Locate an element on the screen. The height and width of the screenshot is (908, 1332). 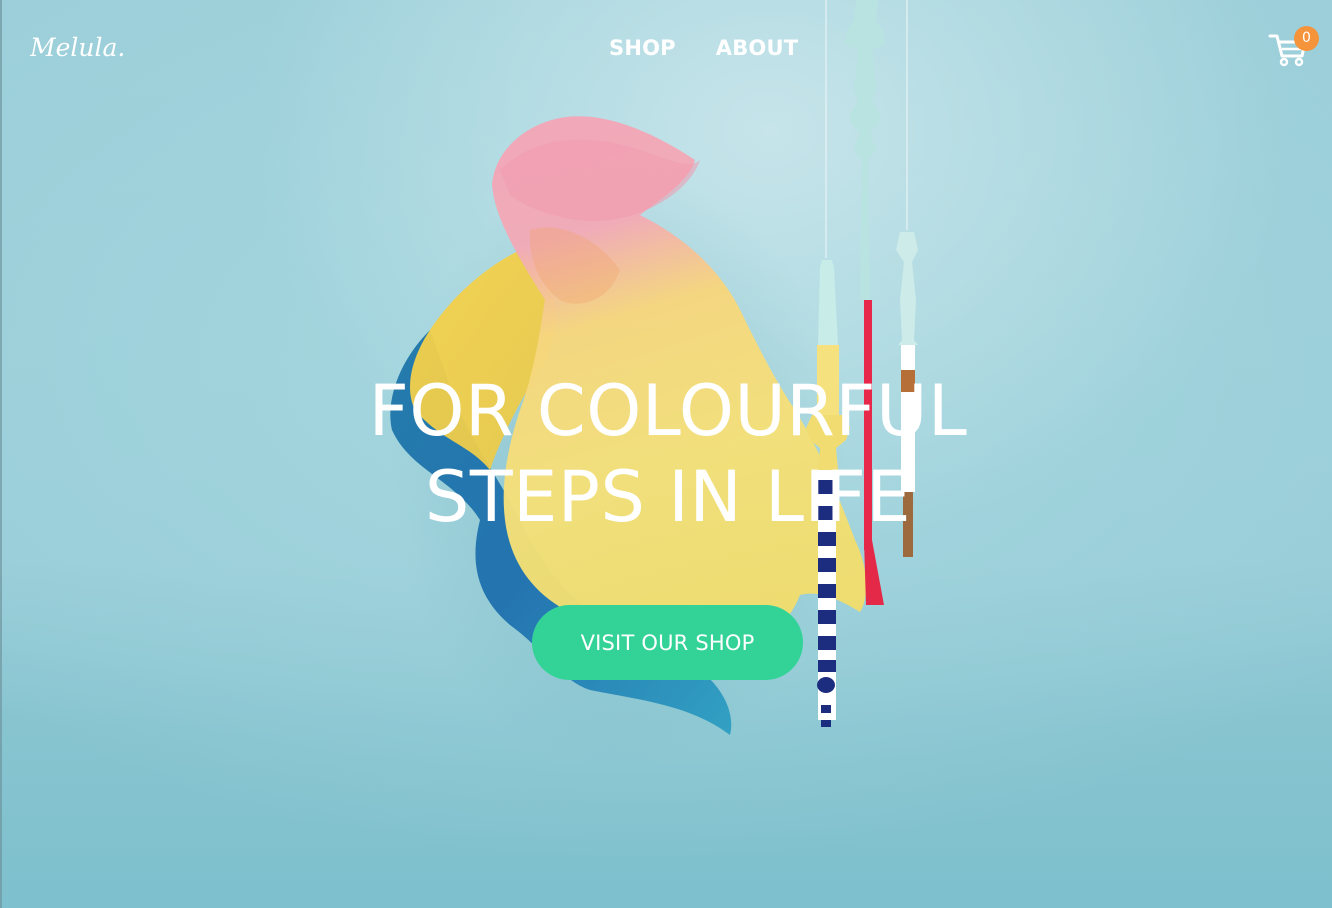
melula-logo: Melula. is located at coordinates (77, 48).